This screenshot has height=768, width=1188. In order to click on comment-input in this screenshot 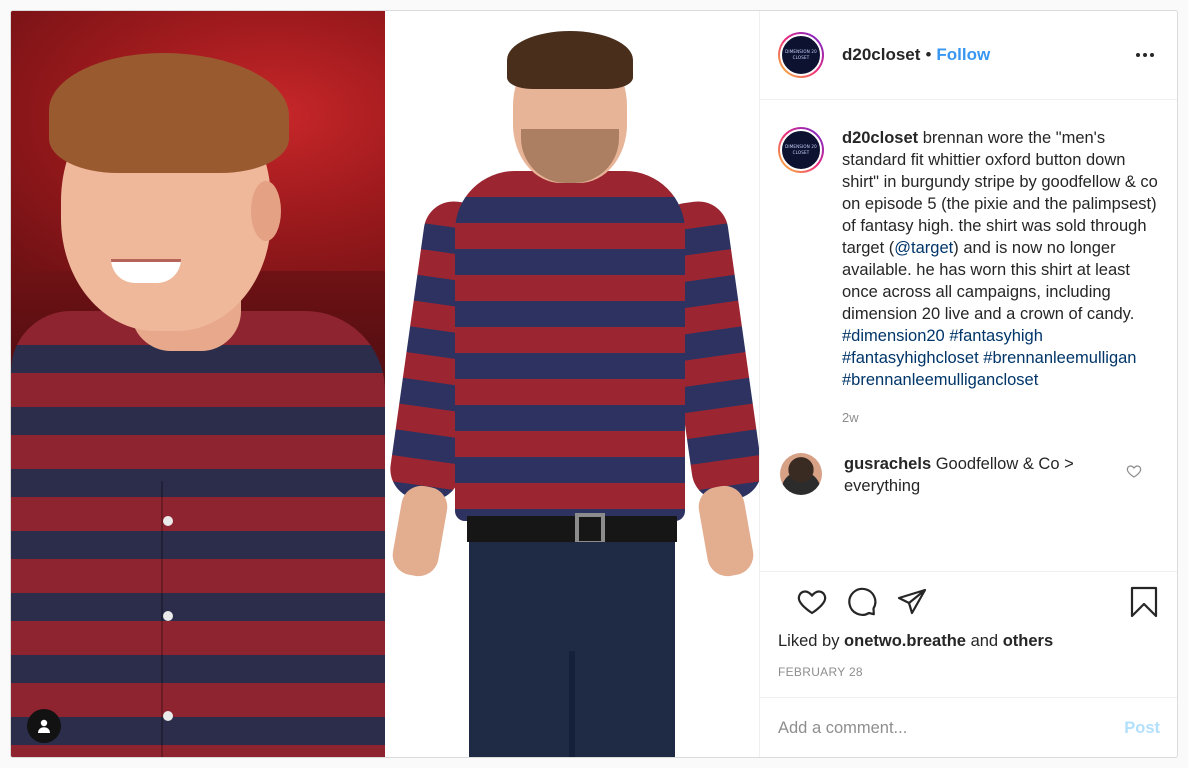, I will do `click(951, 728)`.